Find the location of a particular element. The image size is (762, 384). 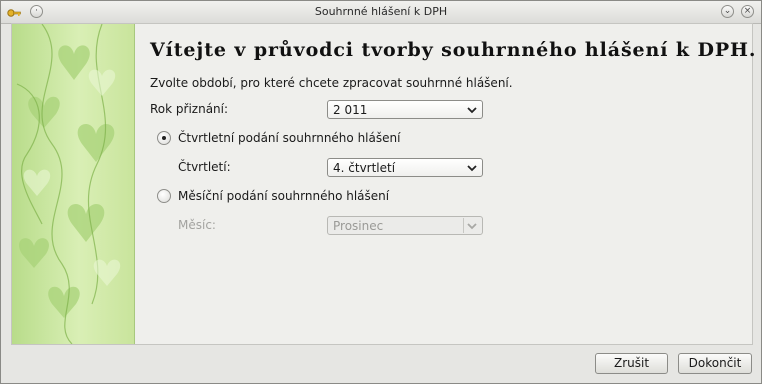

quarter-select-value: 4. čtvrtletí is located at coordinates (364, 168).